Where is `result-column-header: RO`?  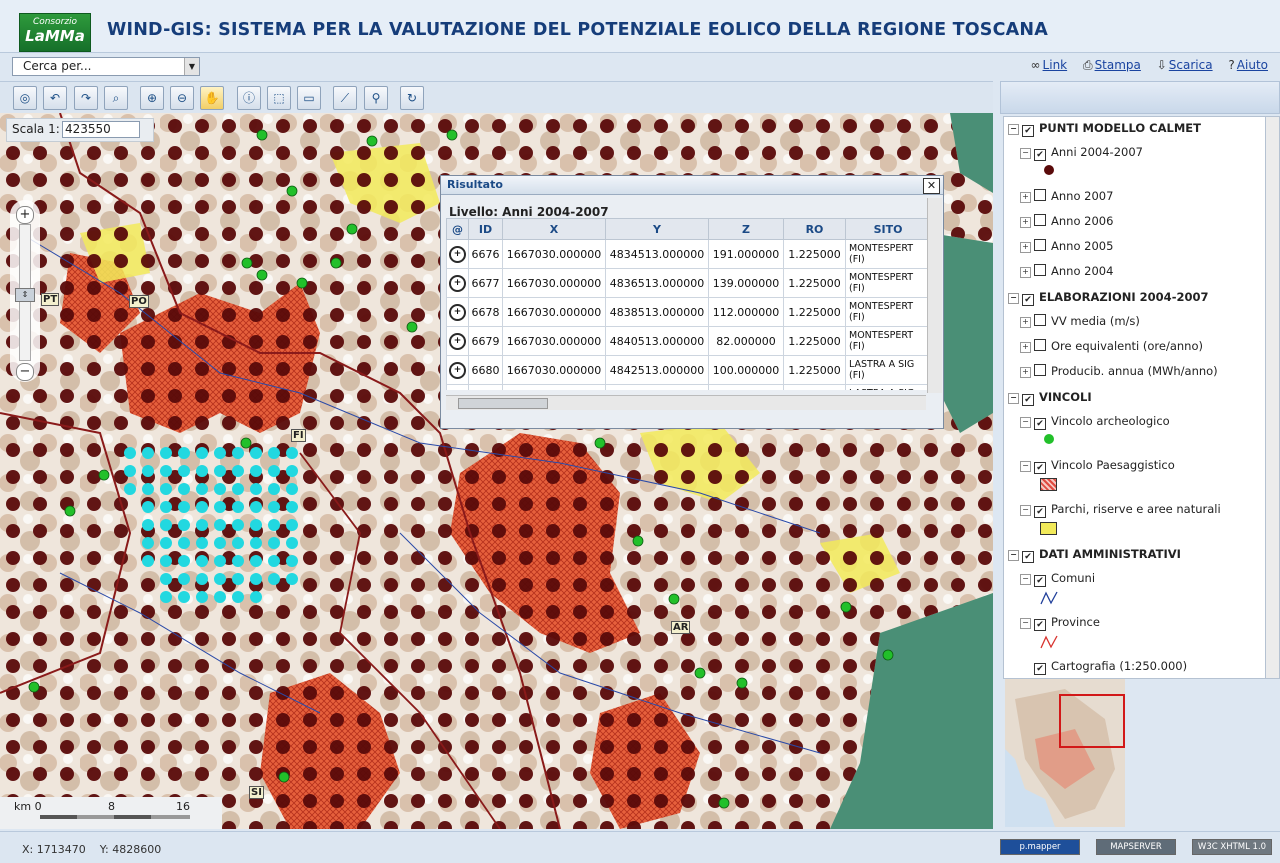 result-column-header: RO is located at coordinates (814, 229).